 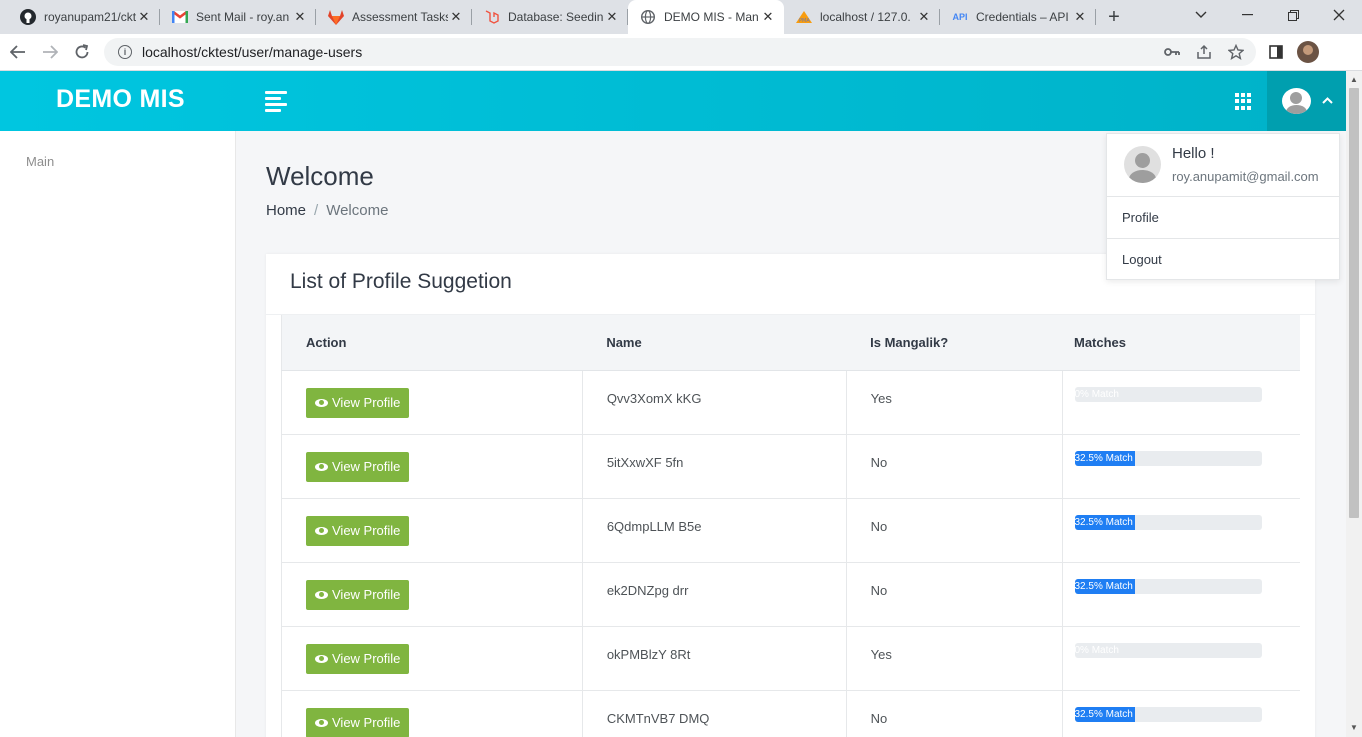 I want to click on menu-item-logout: Logout, so click(x=1223, y=260).